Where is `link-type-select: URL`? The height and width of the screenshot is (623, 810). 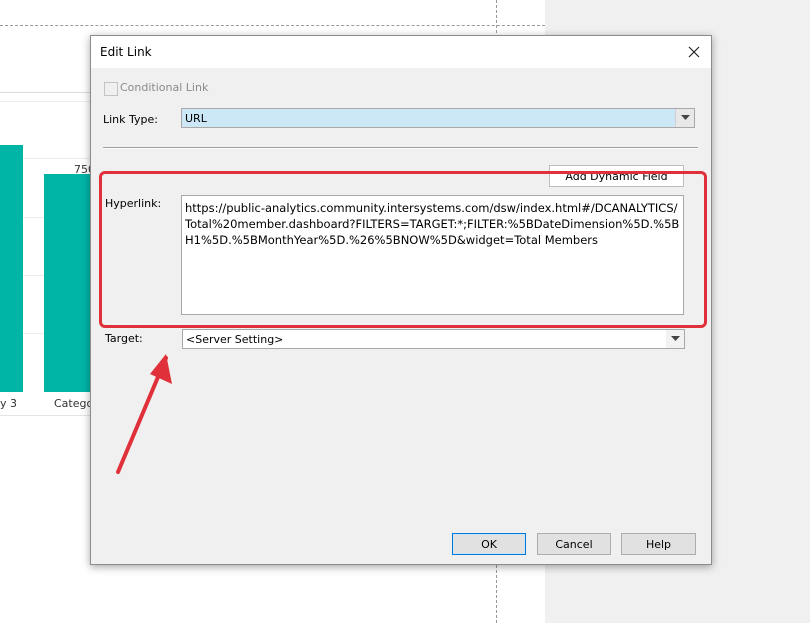 link-type-select: URL is located at coordinates (438, 118).